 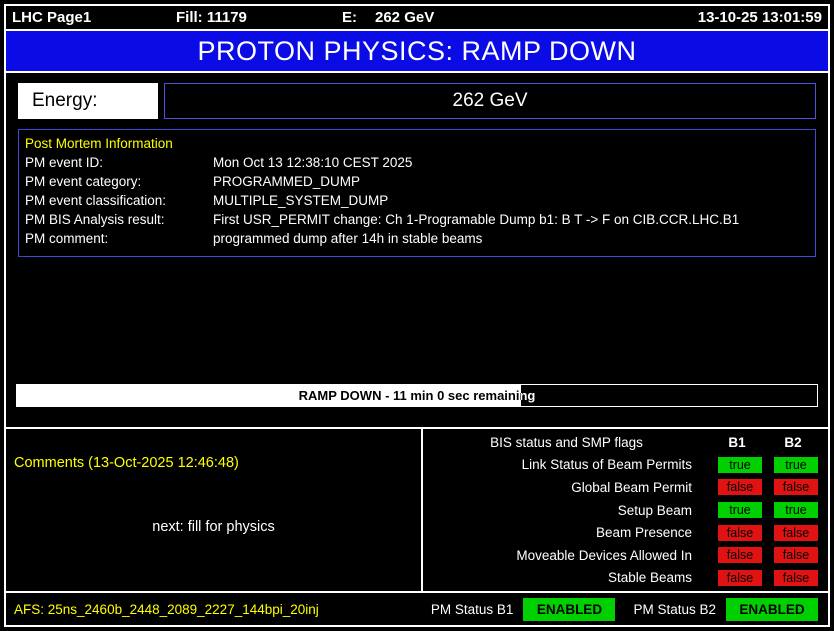 I want to click on energy-label: Energy:, so click(x=88, y=101).